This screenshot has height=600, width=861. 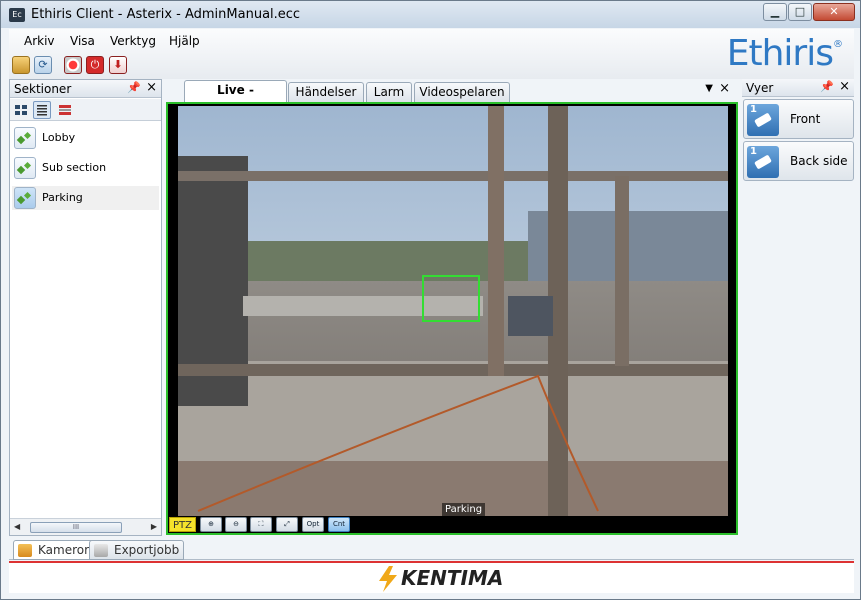 I want to click on footer: KENTIMA, so click(x=431, y=577).